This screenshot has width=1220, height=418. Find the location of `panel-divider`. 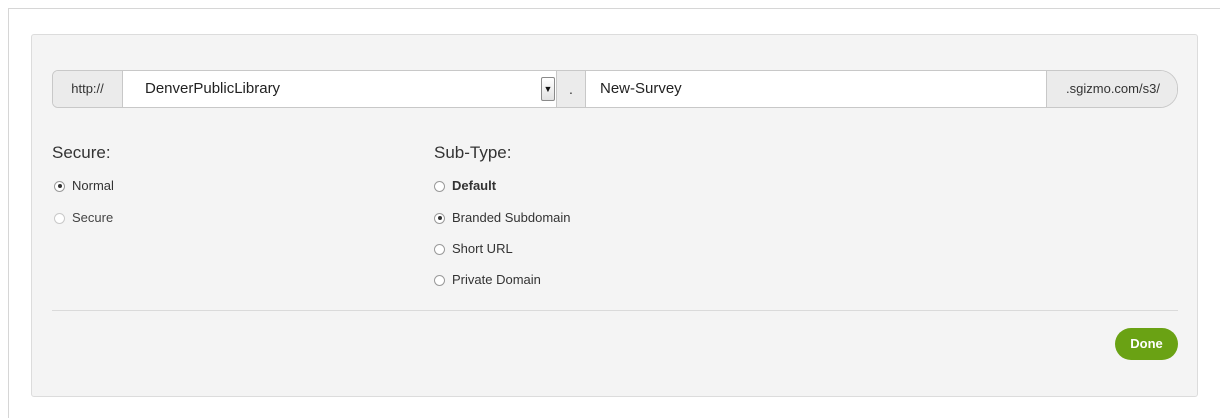

panel-divider is located at coordinates (615, 310).